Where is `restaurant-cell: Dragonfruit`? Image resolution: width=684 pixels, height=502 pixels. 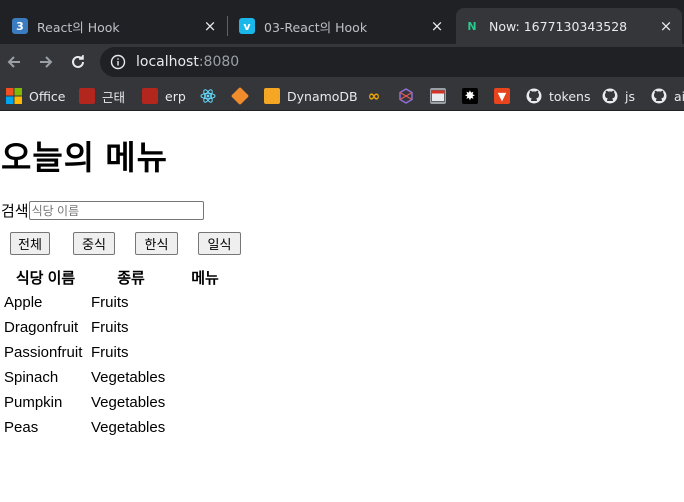 restaurant-cell: Dragonfruit is located at coordinates (41, 327).